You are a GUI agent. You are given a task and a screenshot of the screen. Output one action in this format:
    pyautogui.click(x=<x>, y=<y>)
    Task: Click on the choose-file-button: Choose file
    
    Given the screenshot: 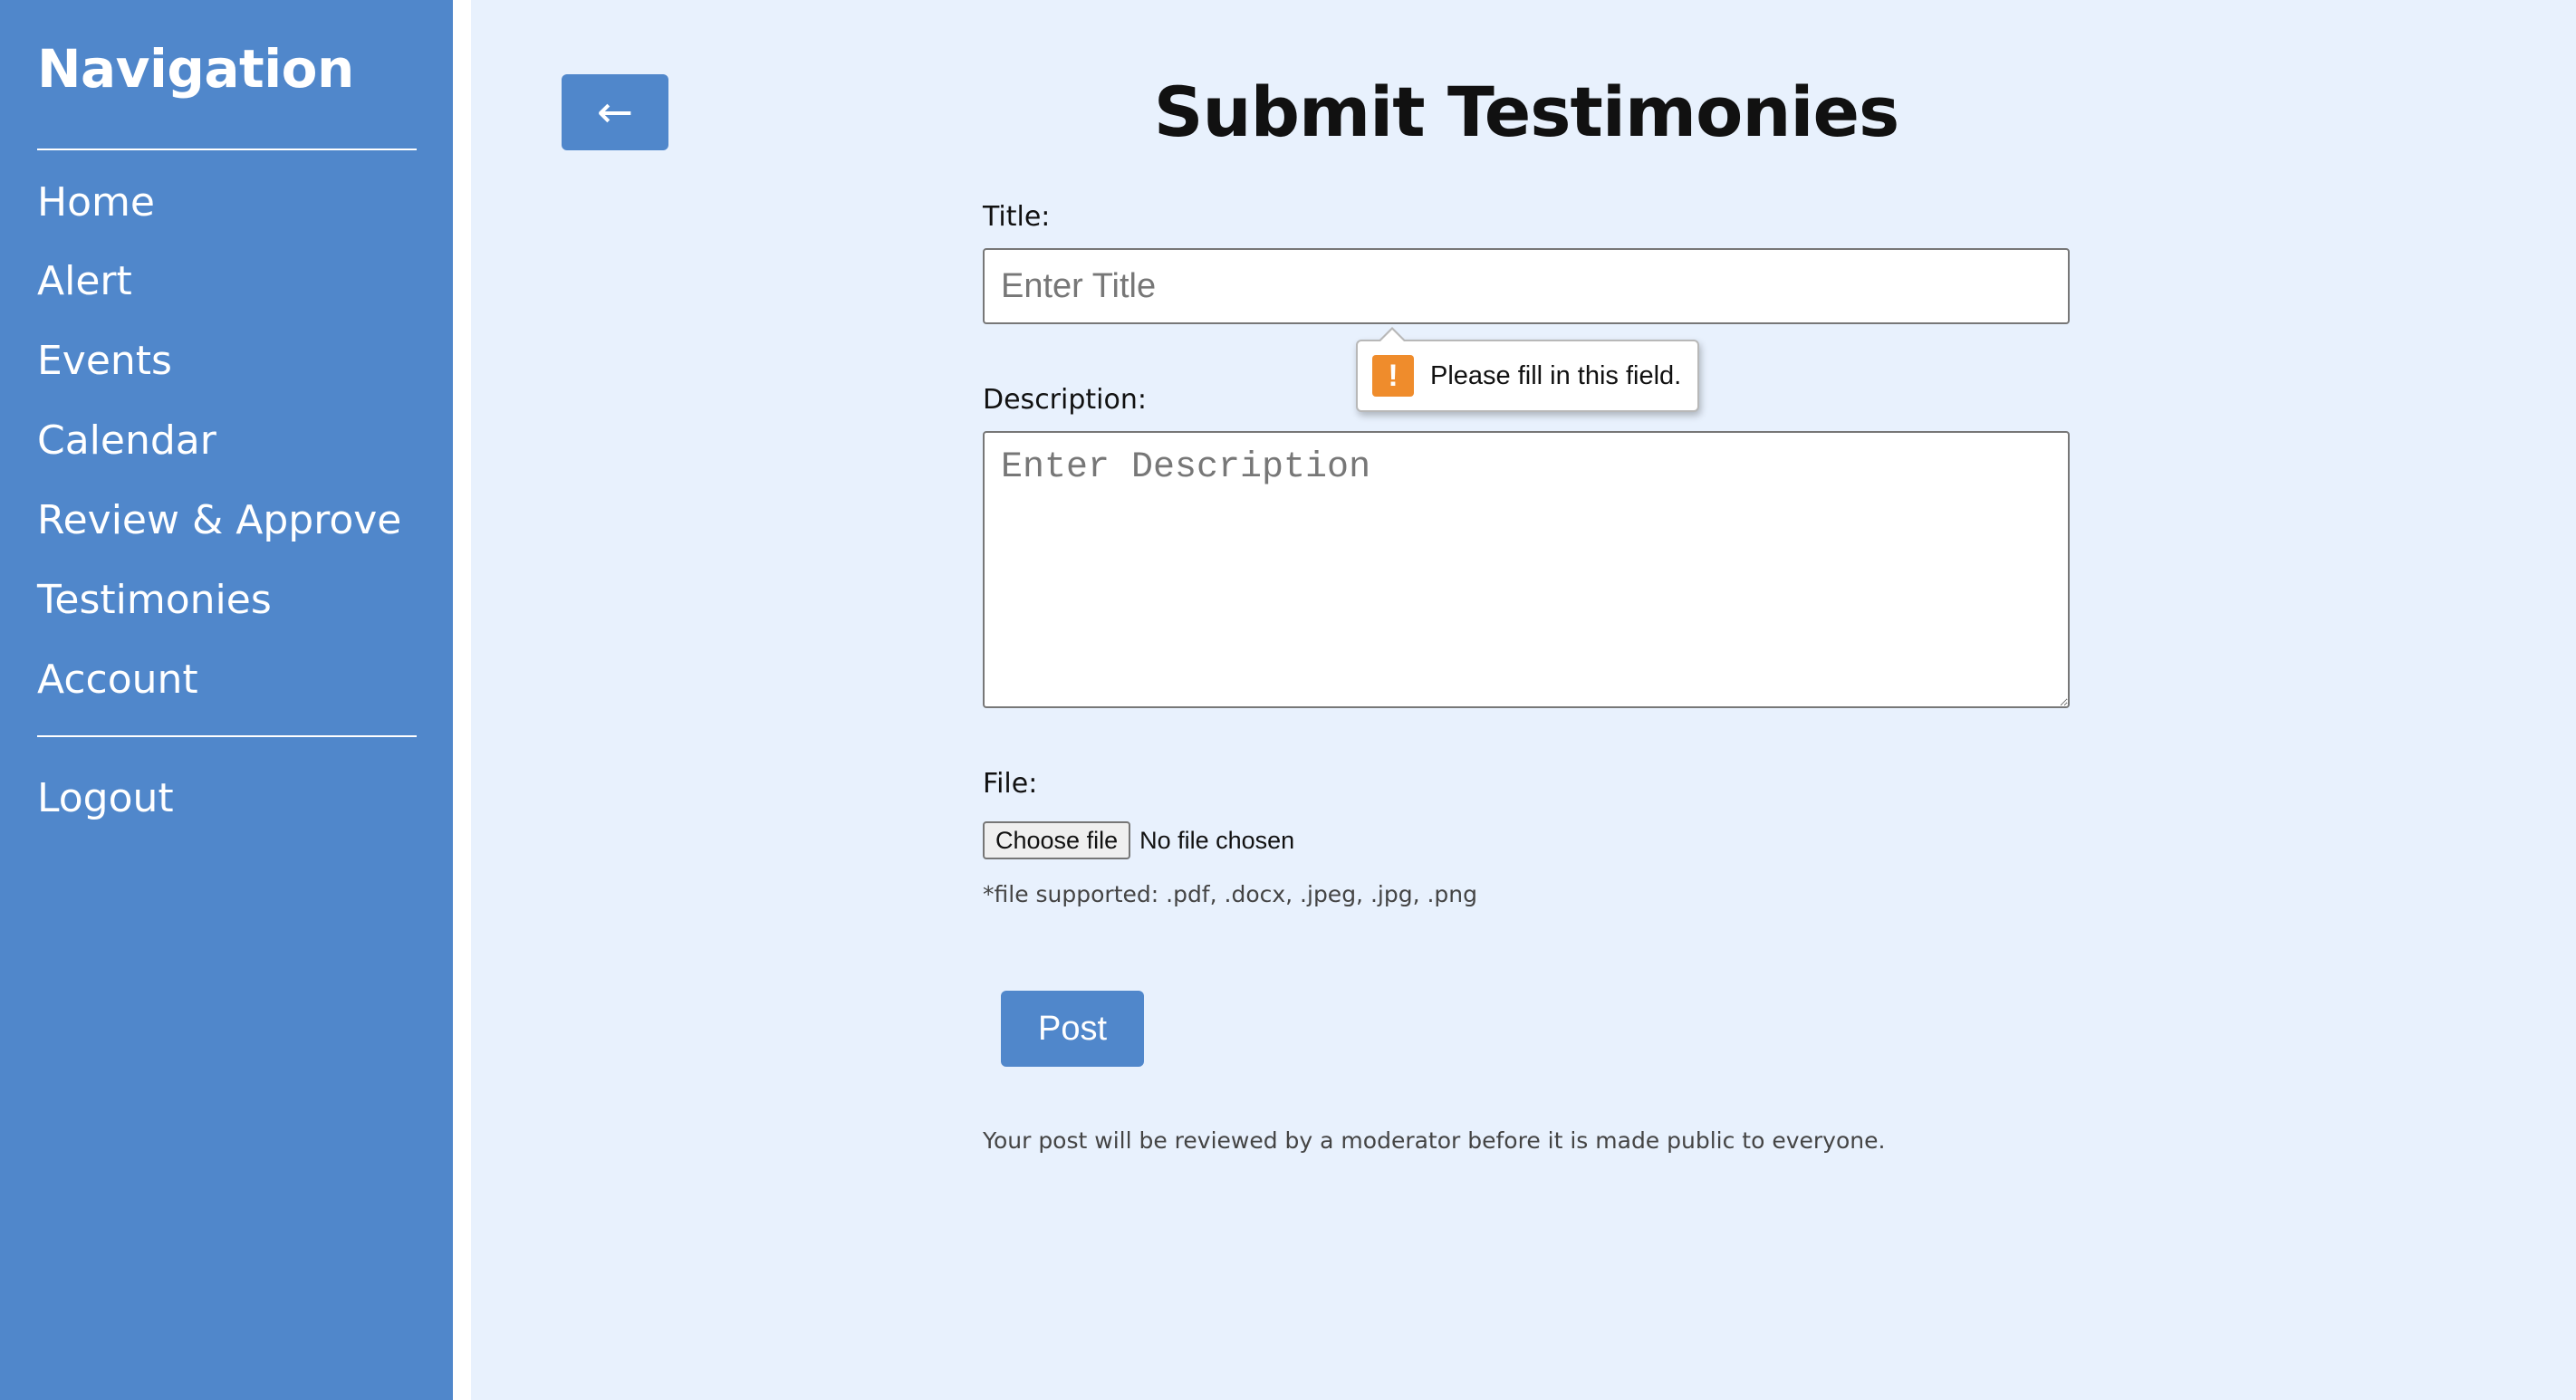 What is the action you would take?
    pyautogui.click(x=1057, y=840)
    